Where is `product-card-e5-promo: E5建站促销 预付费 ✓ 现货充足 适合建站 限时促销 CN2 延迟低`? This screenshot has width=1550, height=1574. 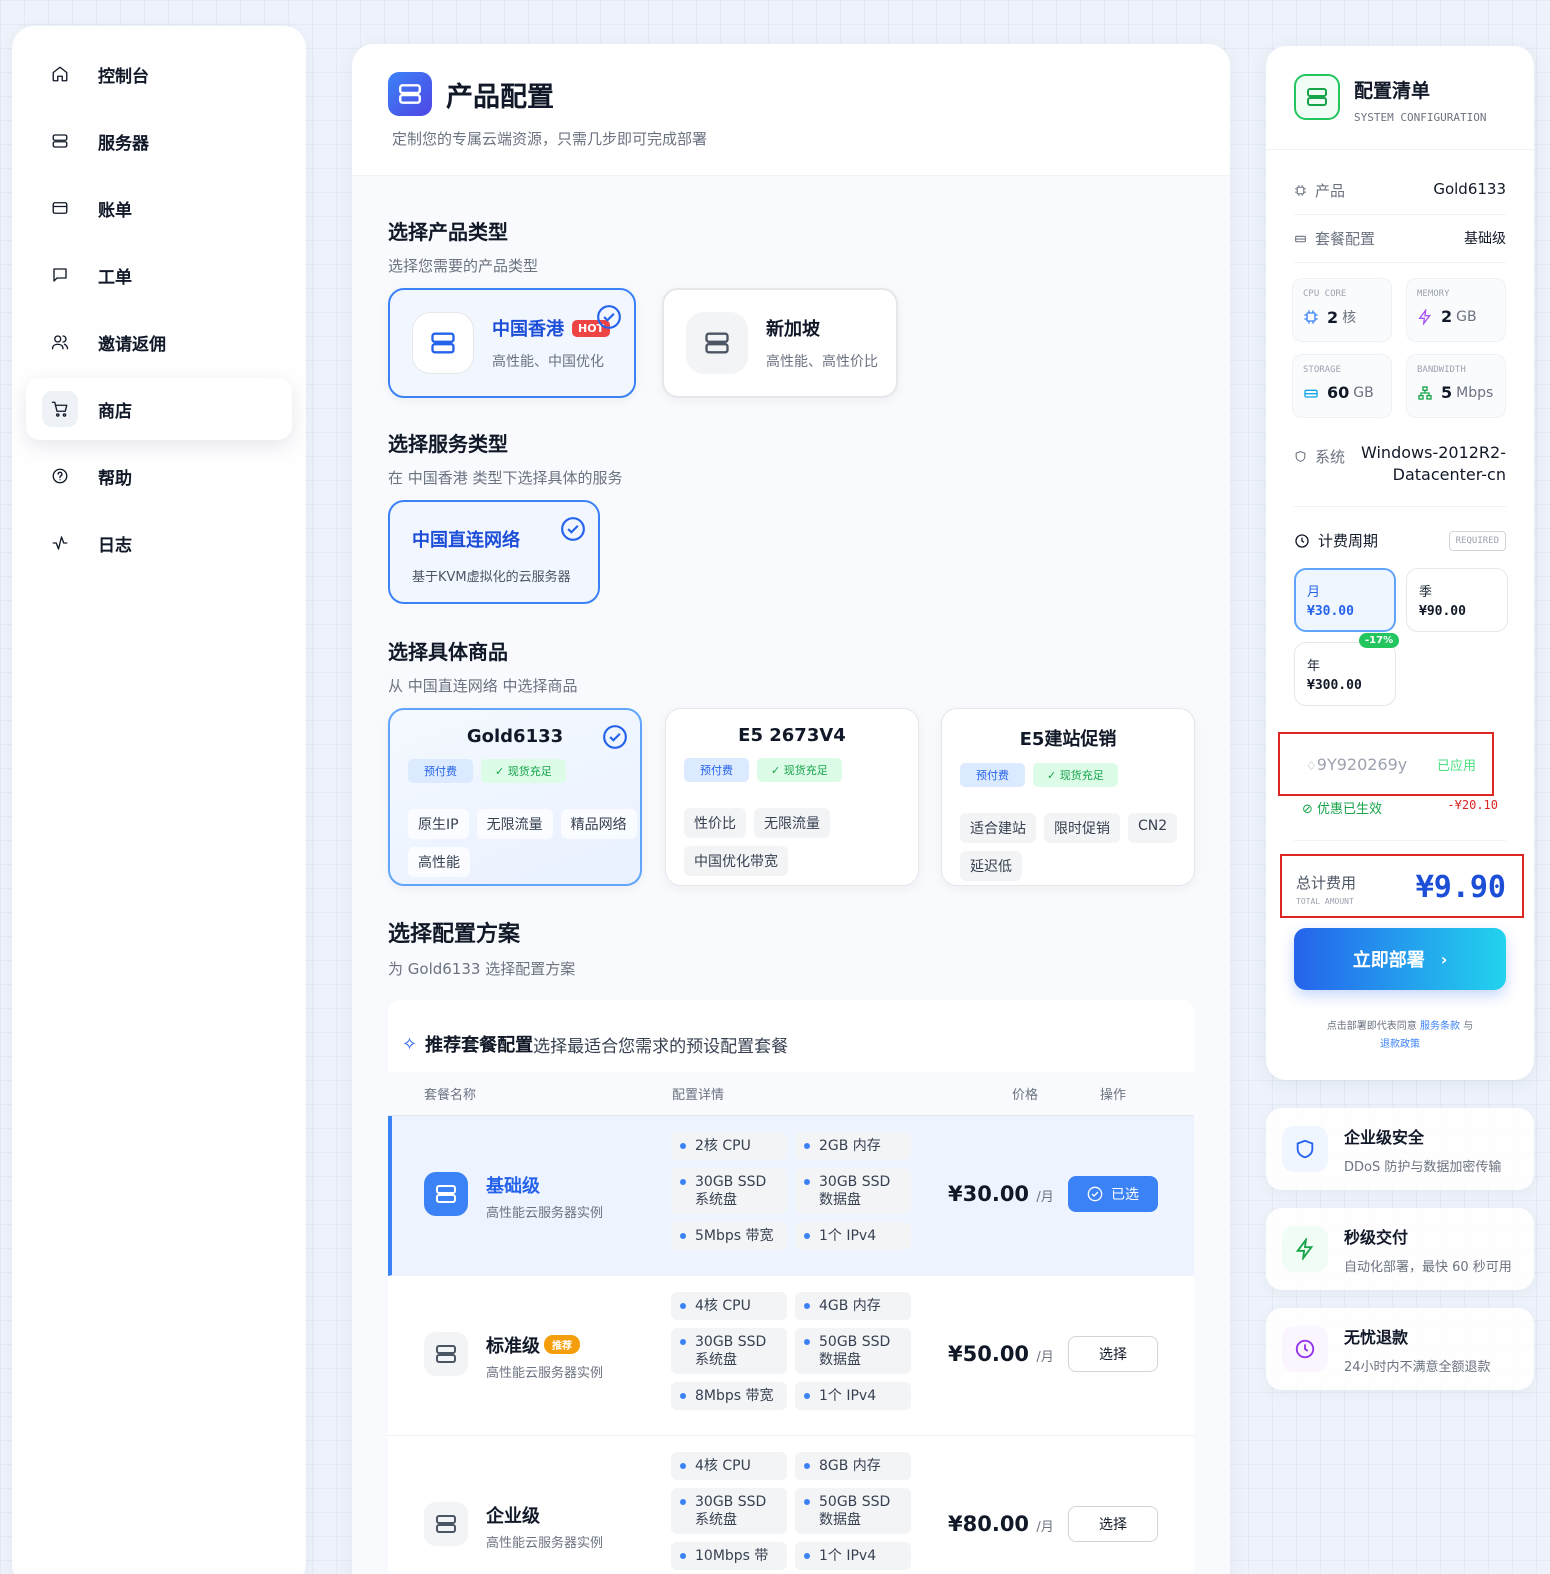
product-card-e5-promo: E5建站促销 预付费 ✓ 现货充足 适合建站 限时促销 CN2 延迟低 is located at coordinates (1068, 797).